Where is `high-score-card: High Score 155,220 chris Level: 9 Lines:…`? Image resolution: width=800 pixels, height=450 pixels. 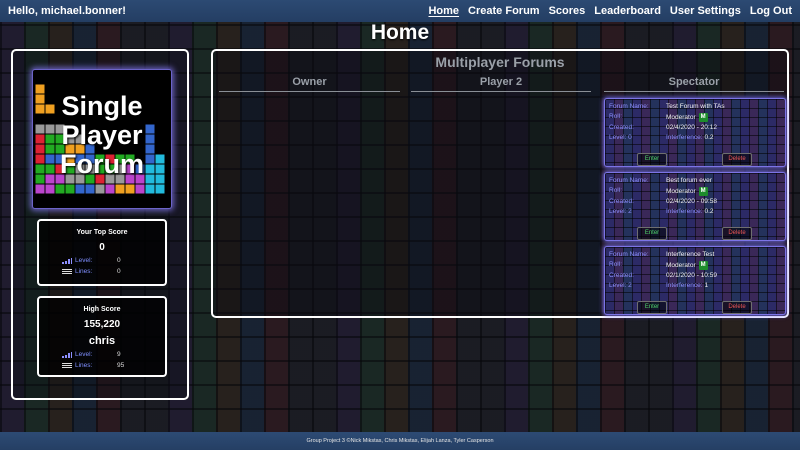 high-score-card: High Score 155,220 chris Level: 9 Lines:… is located at coordinates (102, 336).